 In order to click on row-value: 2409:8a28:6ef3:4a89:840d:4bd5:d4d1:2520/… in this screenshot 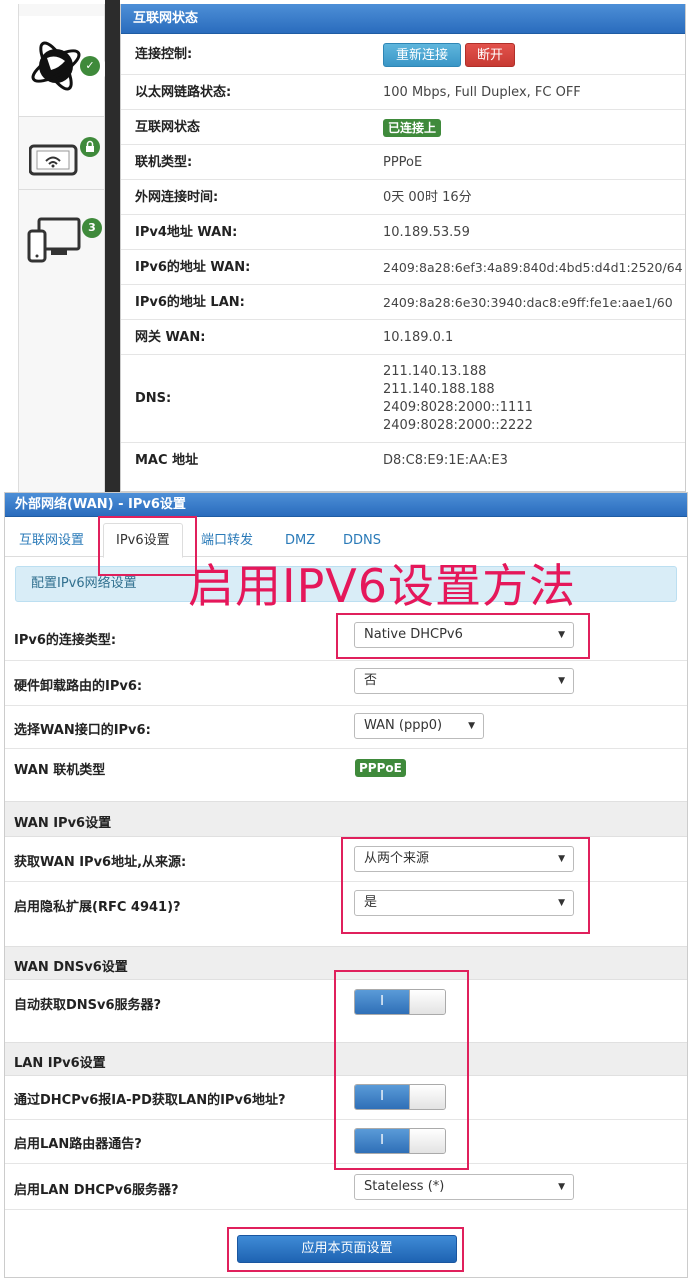, I will do `click(533, 267)`.